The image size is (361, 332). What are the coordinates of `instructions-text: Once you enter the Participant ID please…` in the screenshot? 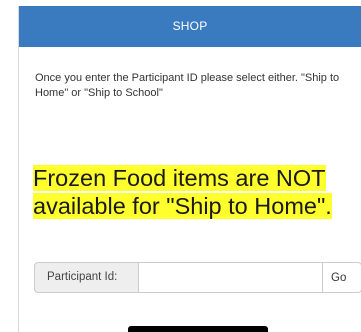 It's located at (187, 85).